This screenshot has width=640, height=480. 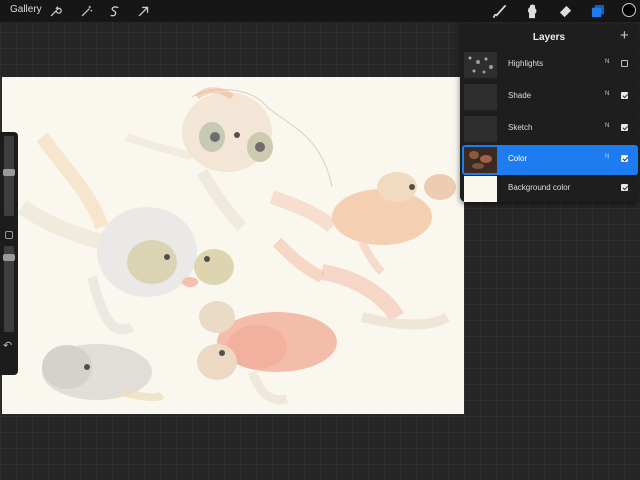 What do you see at coordinates (550, 129) in the screenshot?
I see `layer-row-sketch: Sketch N` at bounding box center [550, 129].